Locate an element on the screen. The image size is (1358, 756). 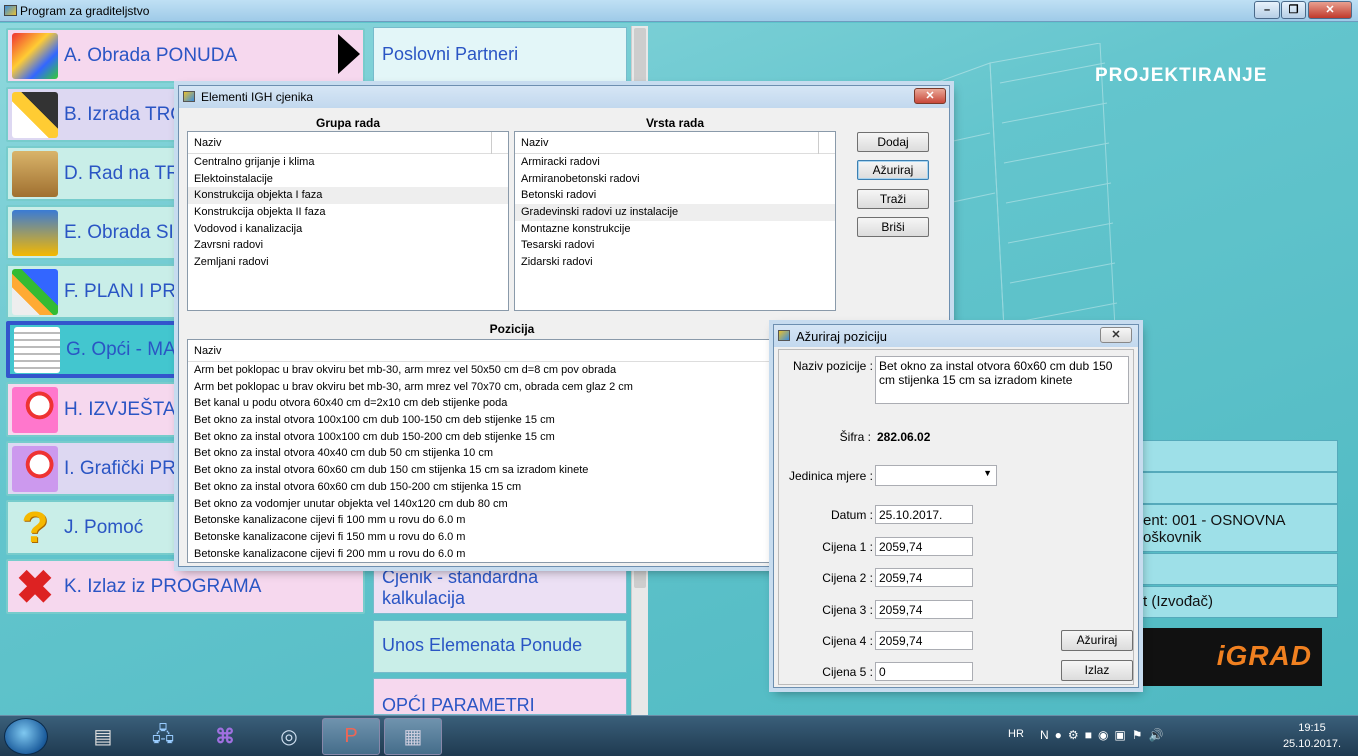
logo-text: iGRAD is located at coordinates (1264, 655).